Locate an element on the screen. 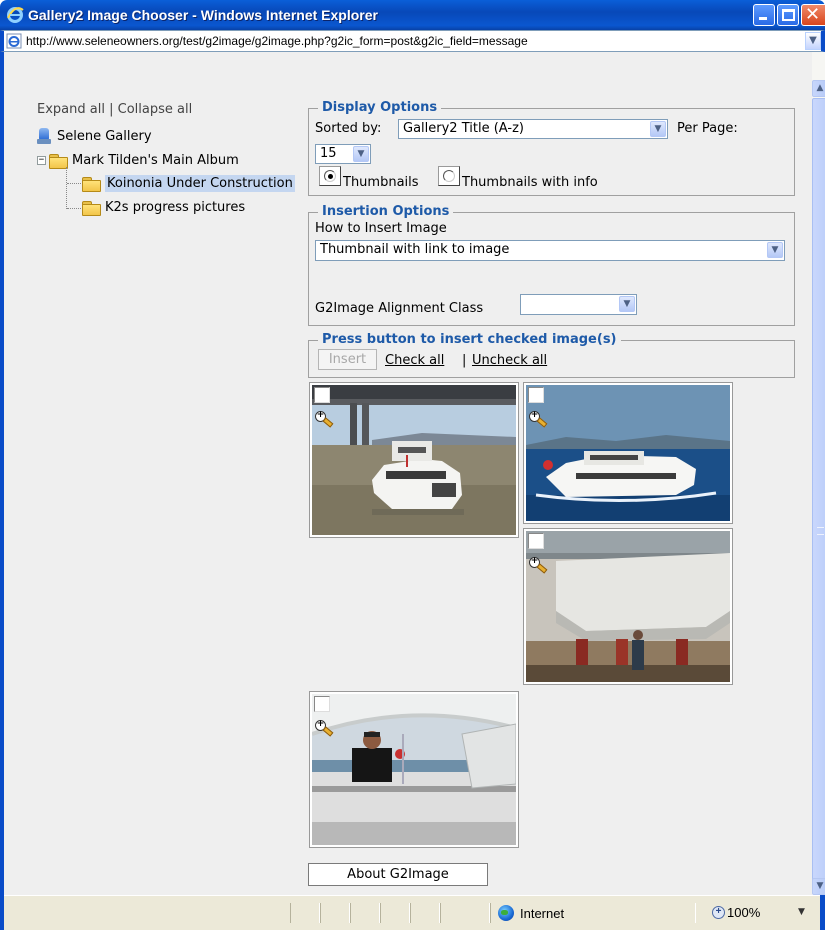  page-icon is located at coordinates (14, 41).